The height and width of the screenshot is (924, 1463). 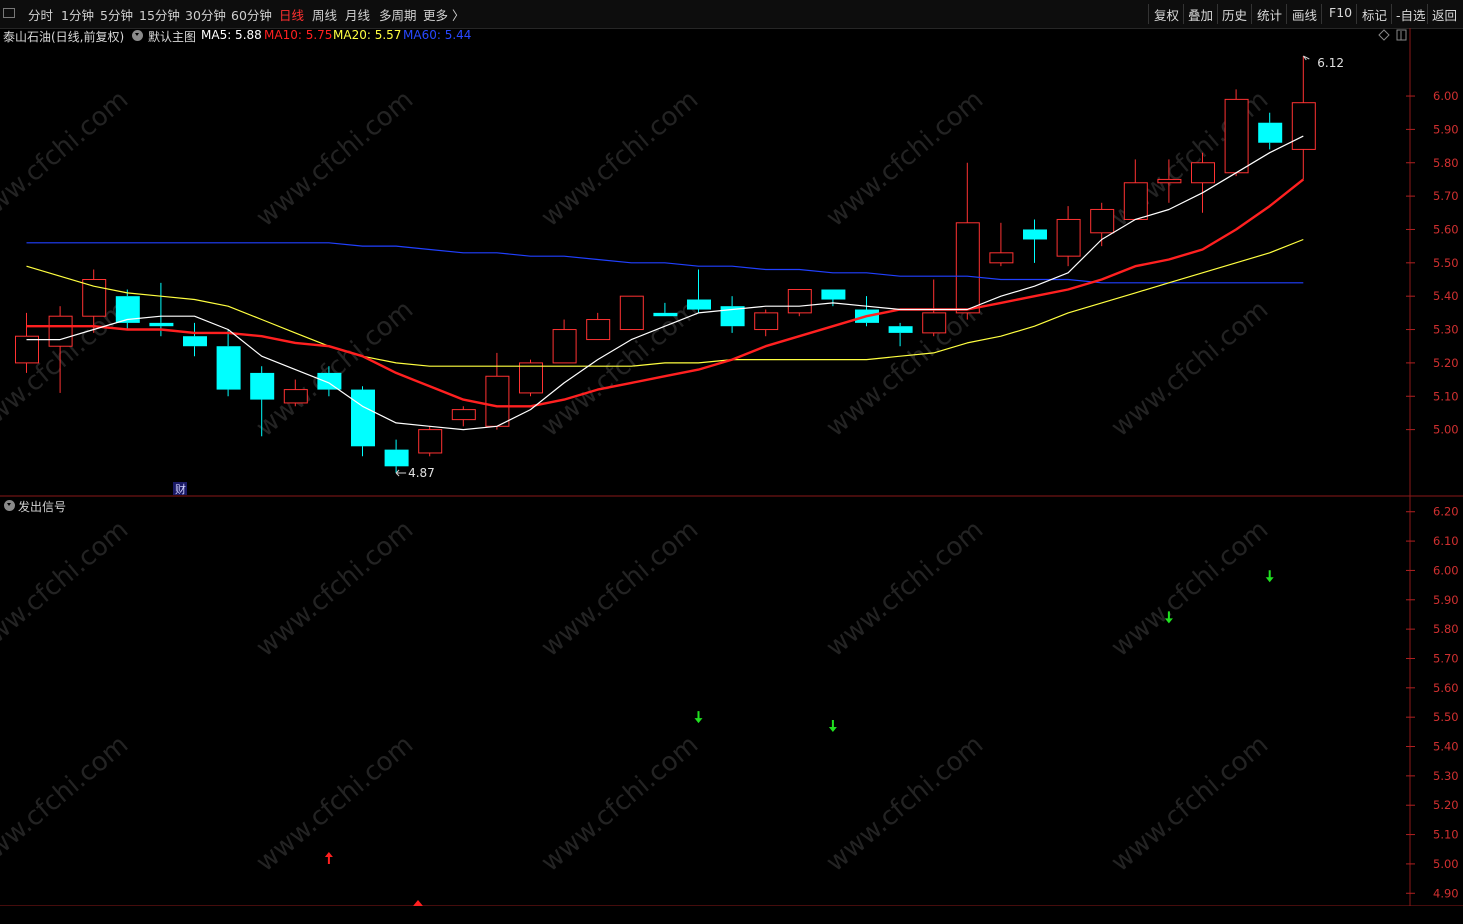 What do you see at coordinates (116, 14) in the screenshot?
I see `period-5min: 5分钟` at bounding box center [116, 14].